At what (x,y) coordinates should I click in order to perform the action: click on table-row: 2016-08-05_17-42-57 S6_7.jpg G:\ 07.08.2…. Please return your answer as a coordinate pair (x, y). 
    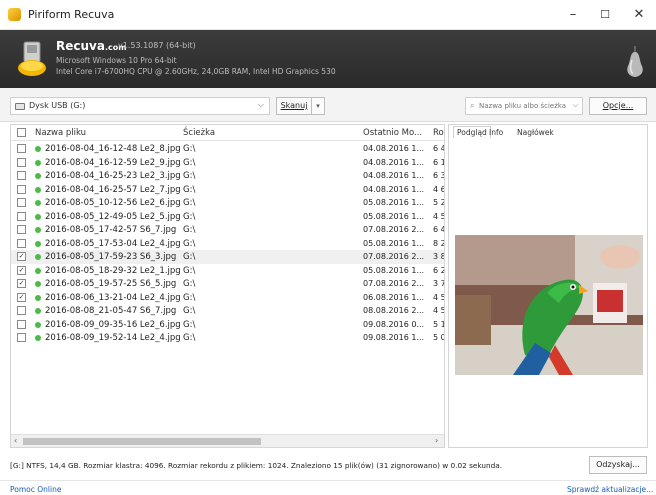
    Looking at the image, I should click on (227, 230).